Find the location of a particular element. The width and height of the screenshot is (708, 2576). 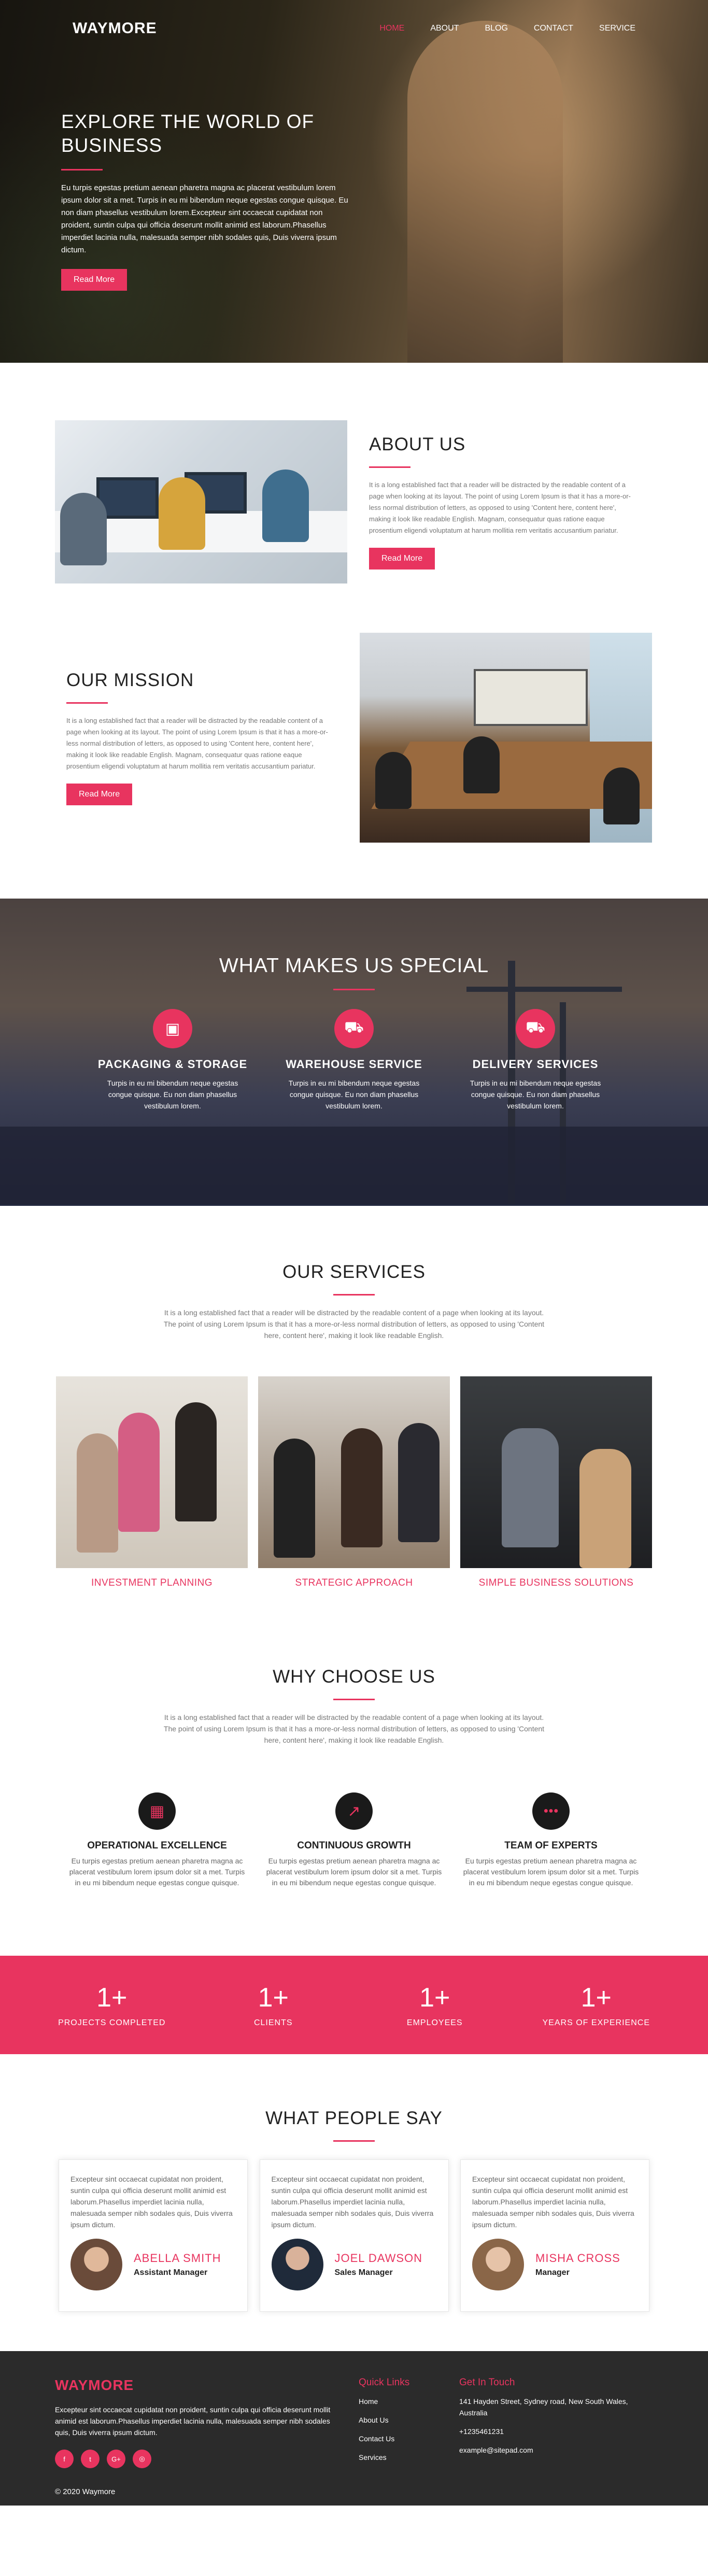

service-card: INVESTMENT PLANNING is located at coordinates (152, 1482).